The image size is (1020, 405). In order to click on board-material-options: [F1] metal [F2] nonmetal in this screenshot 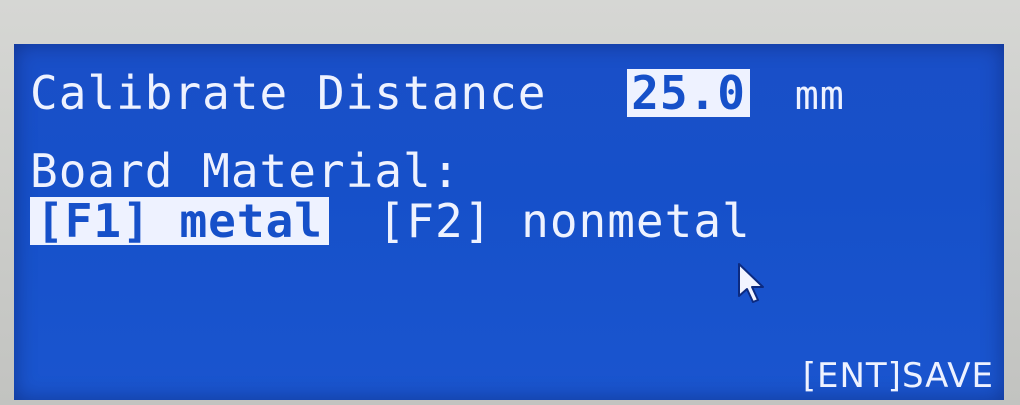, I will do `click(393, 221)`.